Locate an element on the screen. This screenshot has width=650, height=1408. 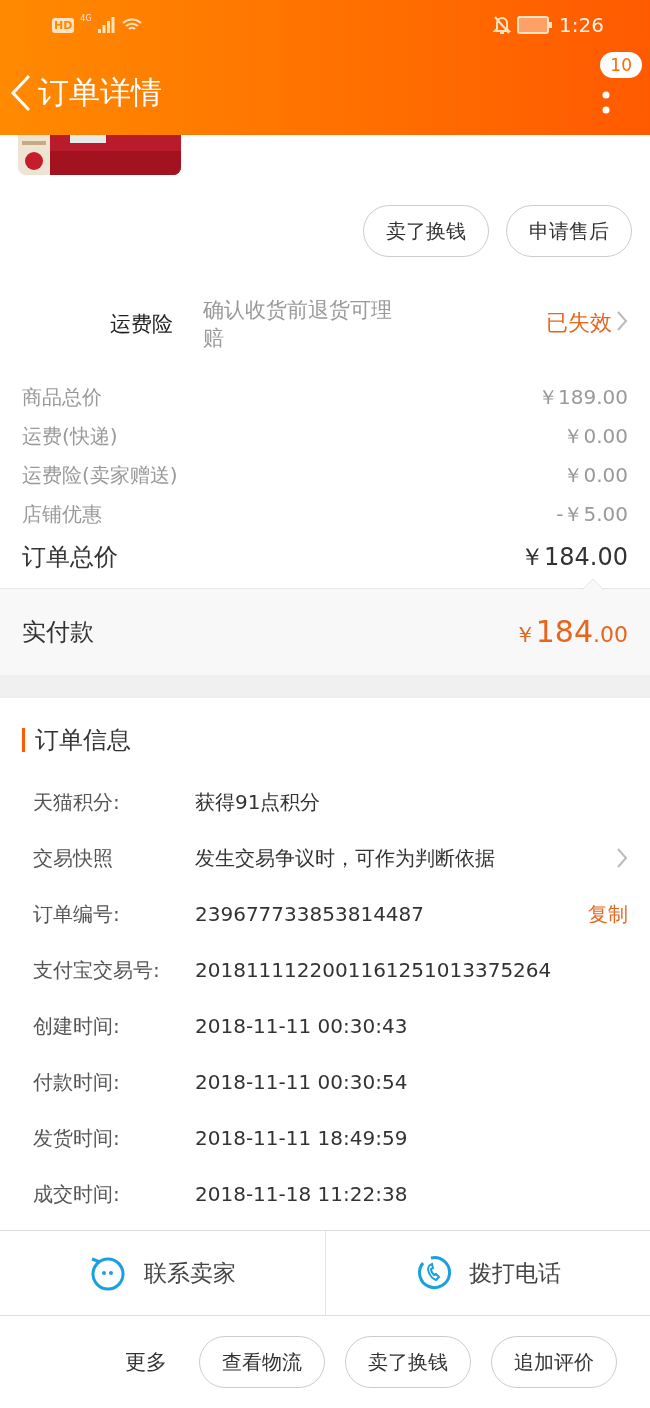
more-icon is located at coordinates (606, 102).